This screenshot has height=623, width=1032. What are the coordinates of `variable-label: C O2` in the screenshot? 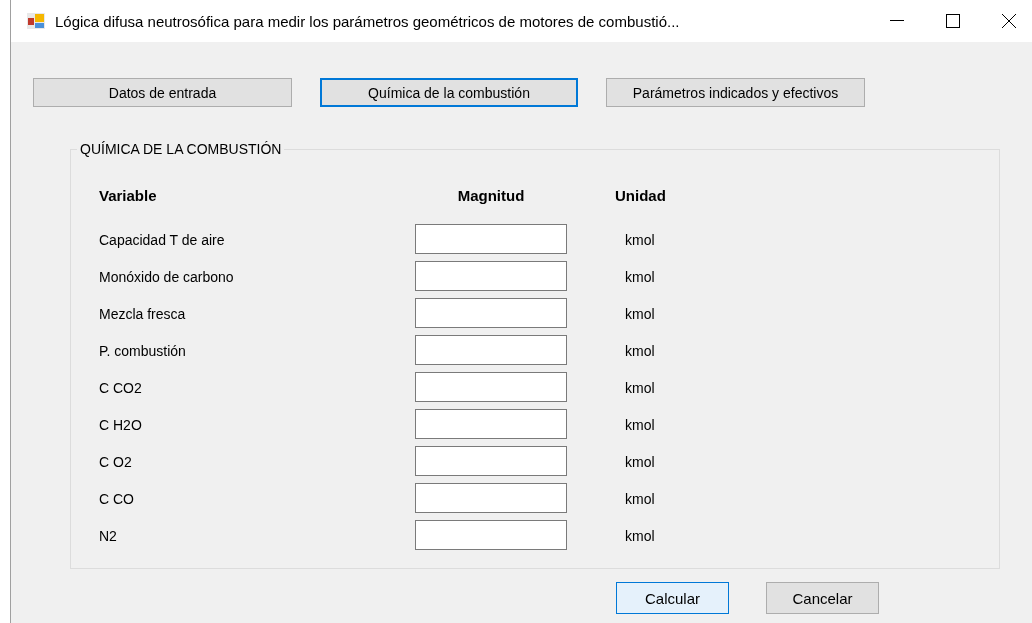 It's located at (116, 462).